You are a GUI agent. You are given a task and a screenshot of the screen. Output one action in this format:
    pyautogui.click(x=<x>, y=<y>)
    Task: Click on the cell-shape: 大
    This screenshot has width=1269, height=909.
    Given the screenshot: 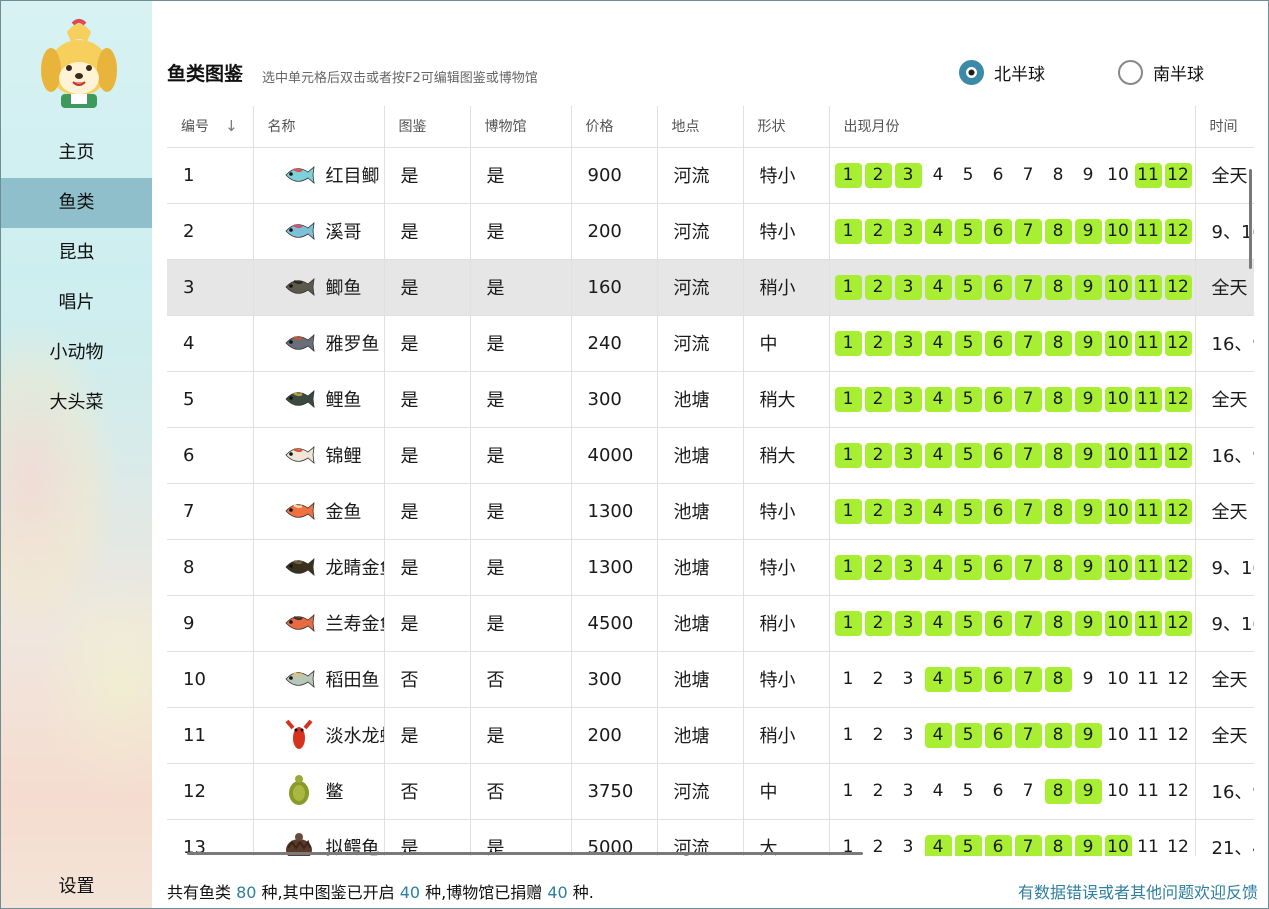 What is the action you would take?
    pyautogui.click(x=786, y=837)
    